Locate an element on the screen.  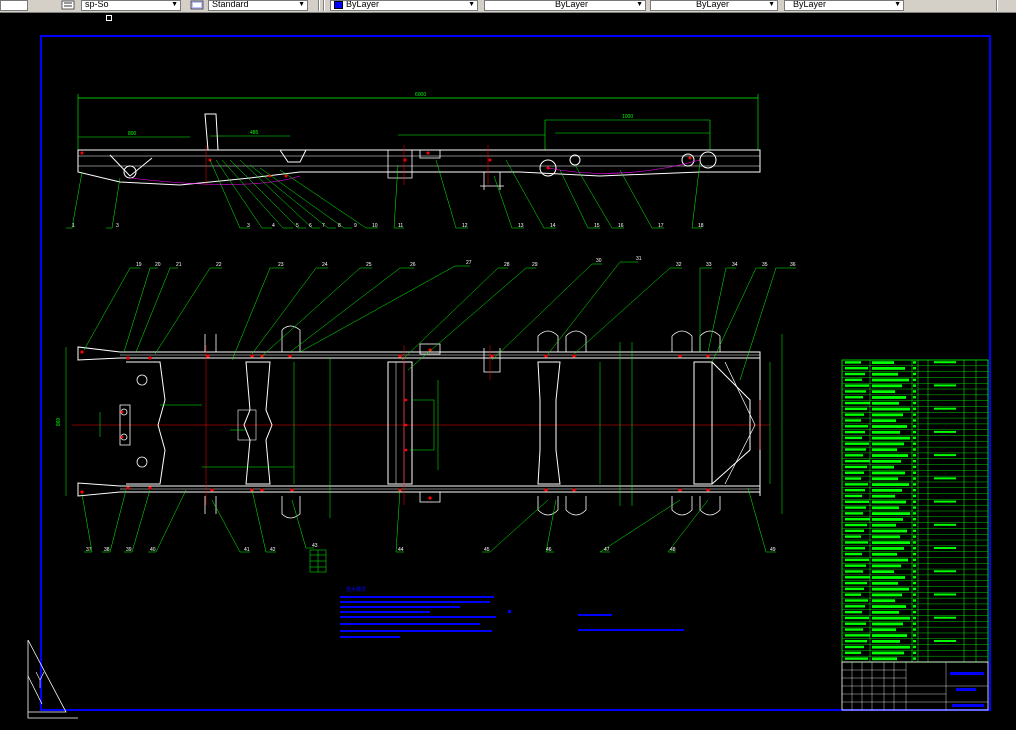
callout-14: 14 is located at coordinates (553, 226).